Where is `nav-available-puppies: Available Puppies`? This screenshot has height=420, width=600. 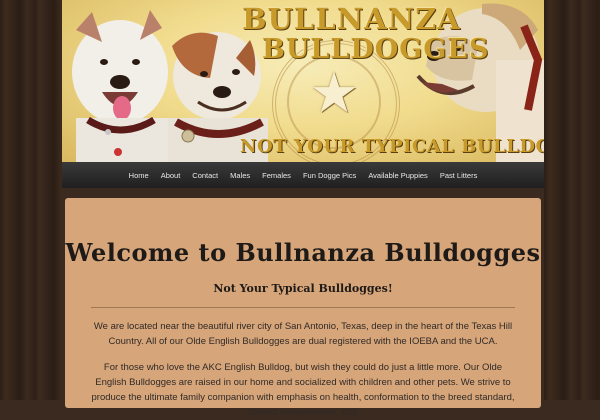
nav-available-puppies: Available Puppies is located at coordinates (398, 175).